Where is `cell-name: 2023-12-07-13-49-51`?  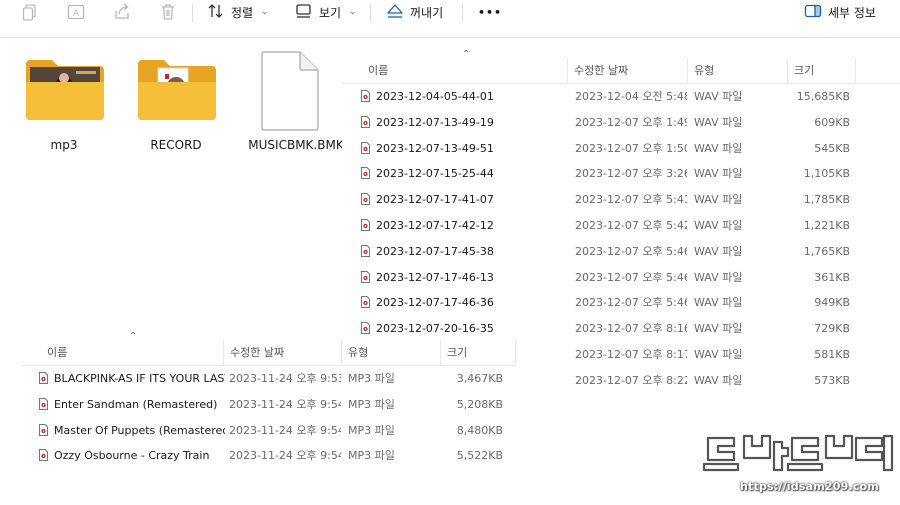
cell-name: 2023-12-07-13-49-51 is located at coordinates (461, 149).